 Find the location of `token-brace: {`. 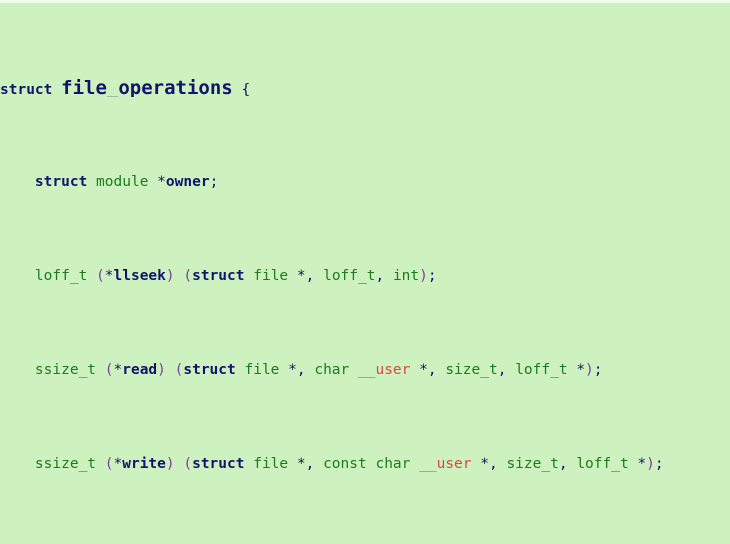

token-brace: { is located at coordinates (246, 89).